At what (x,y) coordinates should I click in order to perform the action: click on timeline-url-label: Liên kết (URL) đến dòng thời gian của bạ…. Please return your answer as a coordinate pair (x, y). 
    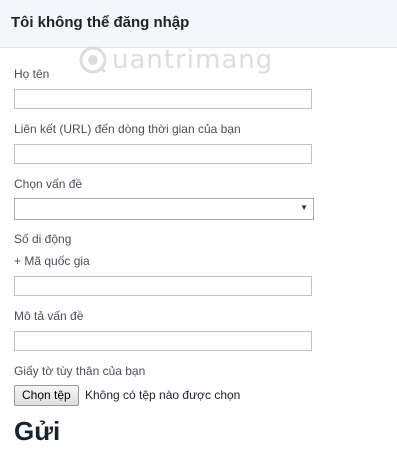
    Looking at the image, I should click on (127, 129).